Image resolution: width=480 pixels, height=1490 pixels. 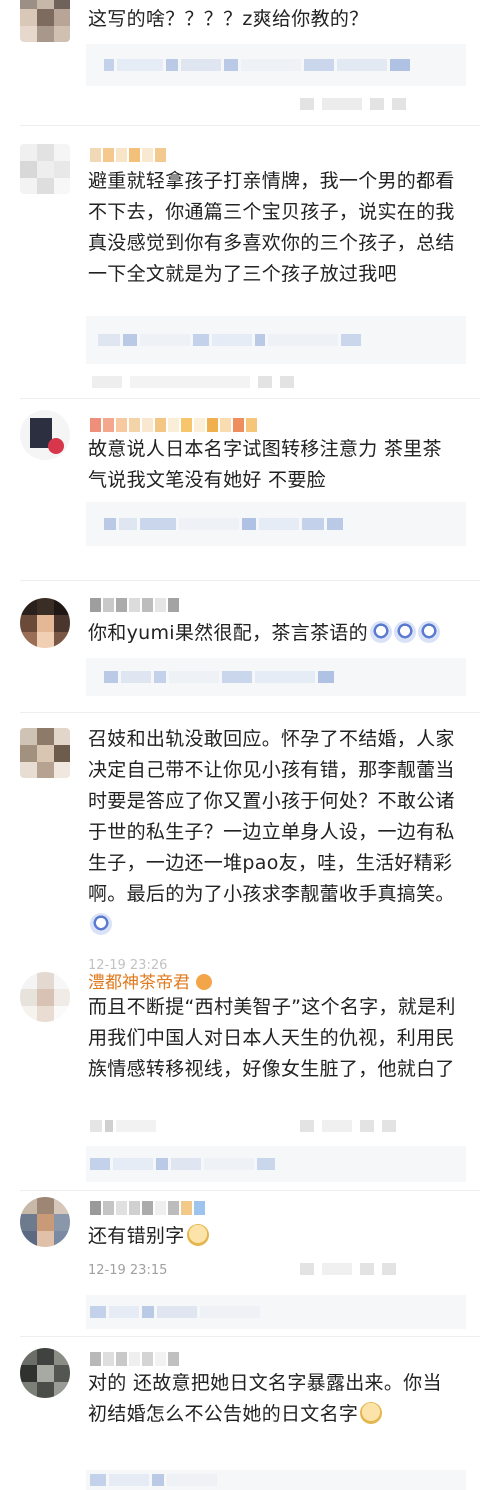 What do you see at coordinates (265, 1398) in the screenshot?
I see `comment-text-content: 对的 还故意把她日文名字暴露出来。你当初结婚怎么不公告她的日文名字` at bounding box center [265, 1398].